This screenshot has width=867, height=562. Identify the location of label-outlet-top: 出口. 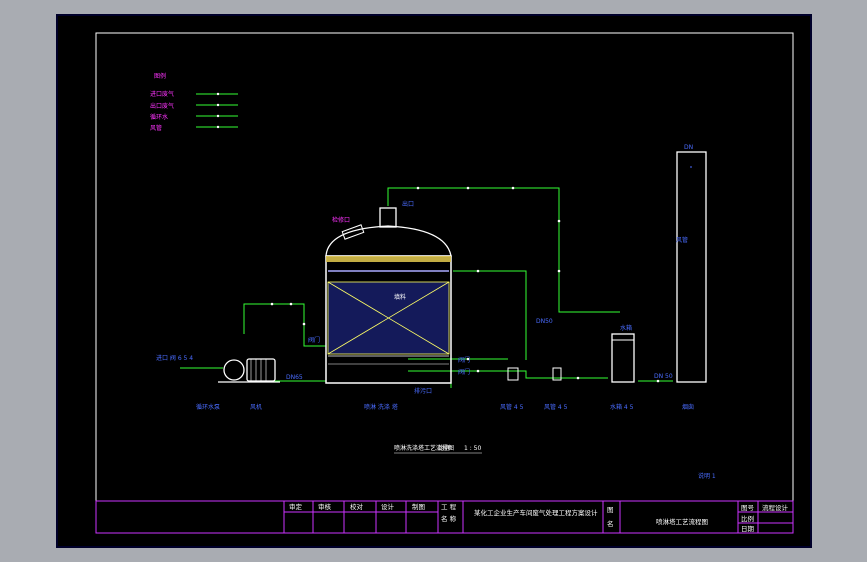
(408, 204).